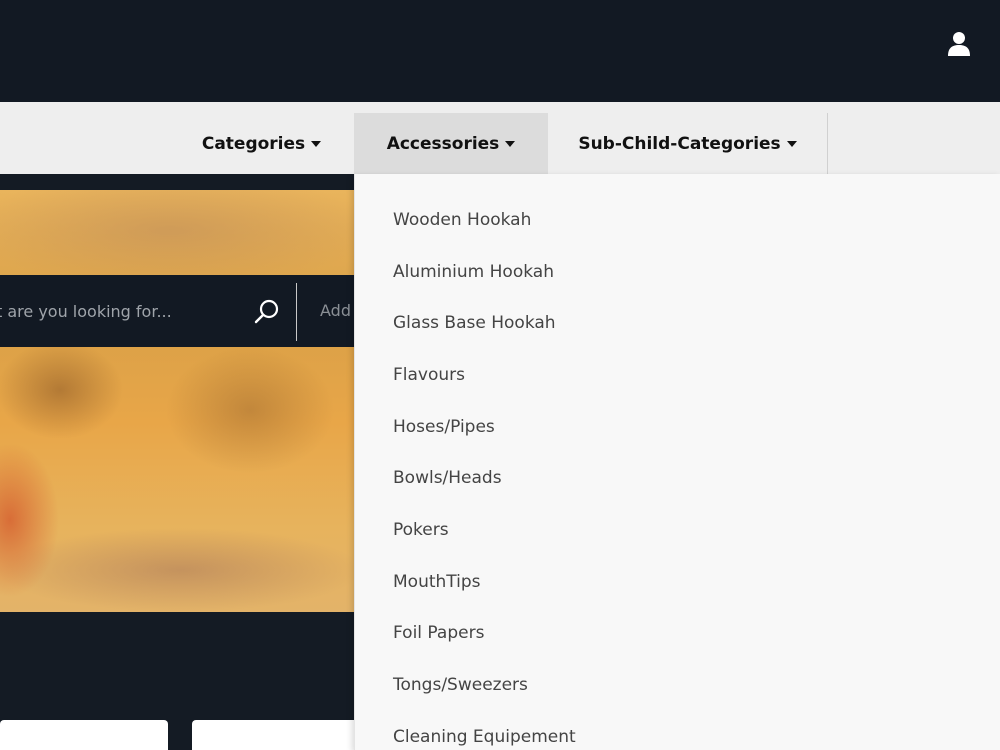  I want to click on dropdown-item-foil-papers: Foil Papers, so click(677, 634).